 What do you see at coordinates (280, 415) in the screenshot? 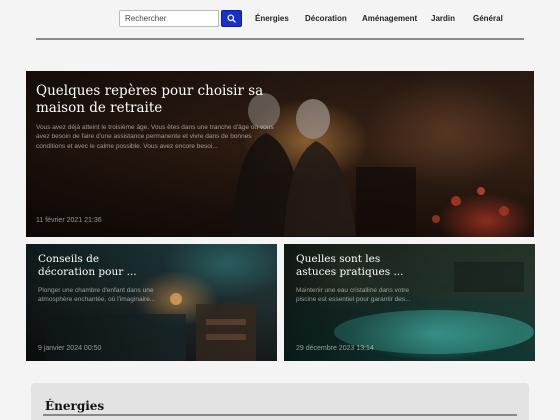
I see `section-divider` at bounding box center [280, 415].